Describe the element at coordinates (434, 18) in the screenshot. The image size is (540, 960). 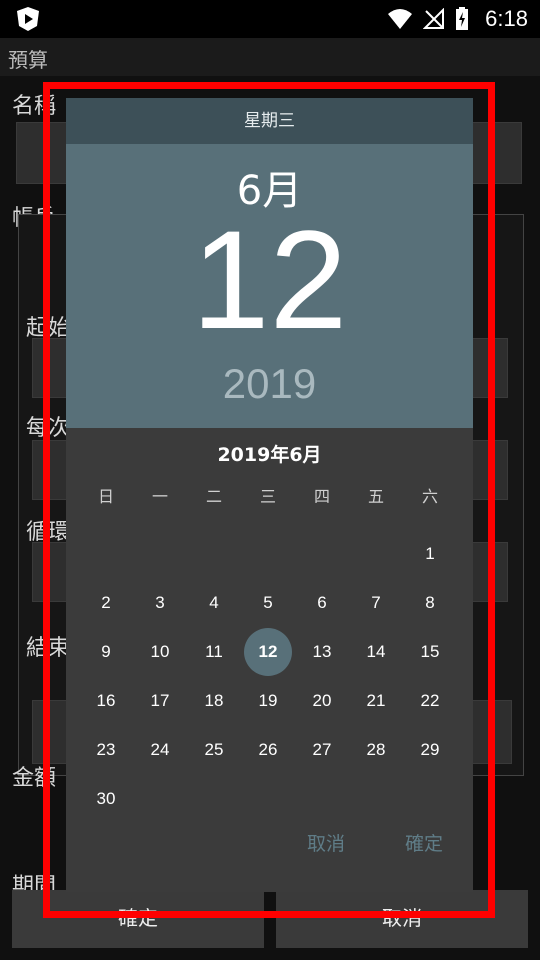
I see `no-signal-icon` at that location.